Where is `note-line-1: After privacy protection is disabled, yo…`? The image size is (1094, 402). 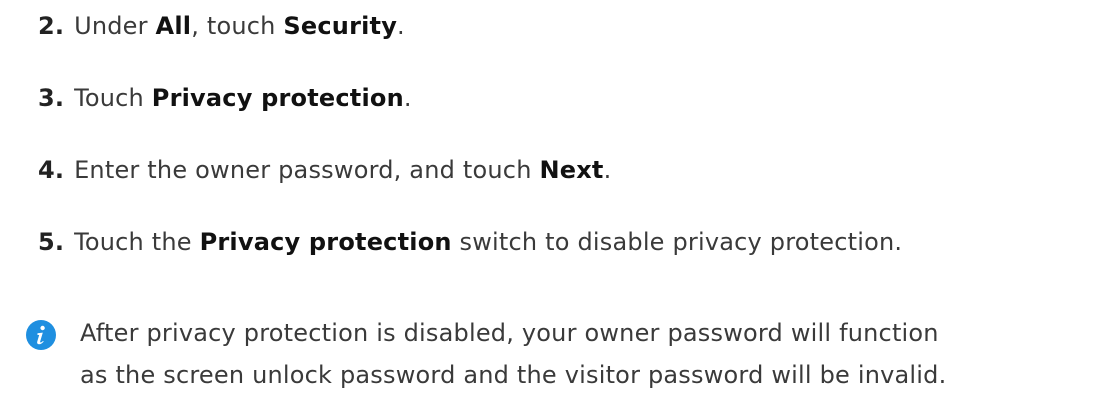 note-line-1: After privacy protection is disabled, yo… is located at coordinates (509, 333).